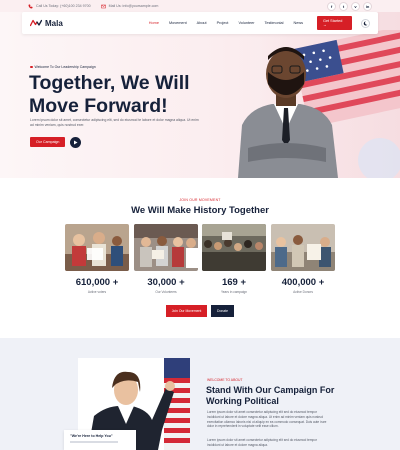  I want to click on phone-contact: Call Us Today: (+60)100 234 9700, so click(59, 6).